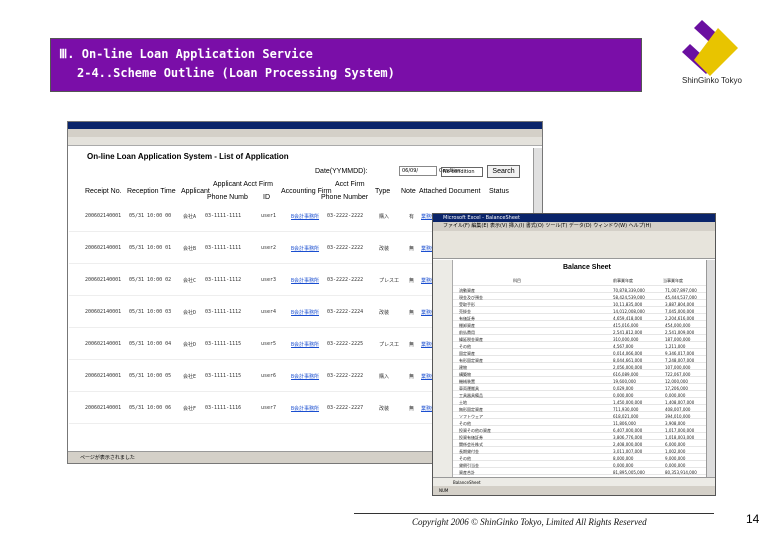 Image resolution: width=780 pixels, height=540 pixels. What do you see at coordinates (677, 339) in the screenshot?
I see `sheet-cell: 187,000,000` at bounding box center [677, 339].